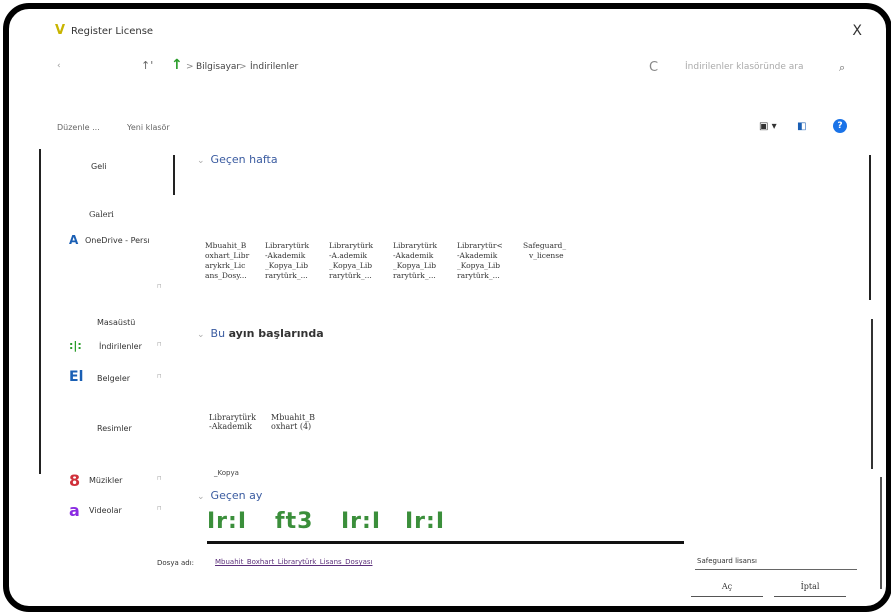 The height and width of the screenshot is (612, 891). What do you see at coordinates (727, 587) in the screenshot?
I see `open-button: Aç` at bounding box center [727, 587].